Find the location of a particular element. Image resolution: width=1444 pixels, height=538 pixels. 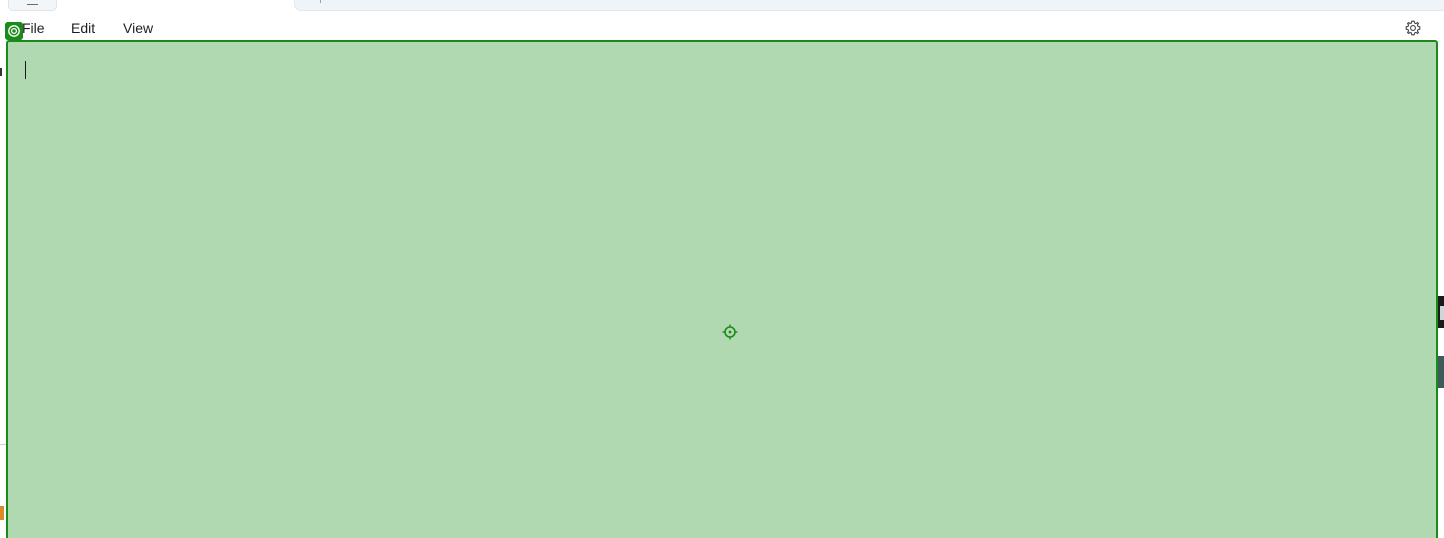

target-icon is located at coordinates (14, 31).